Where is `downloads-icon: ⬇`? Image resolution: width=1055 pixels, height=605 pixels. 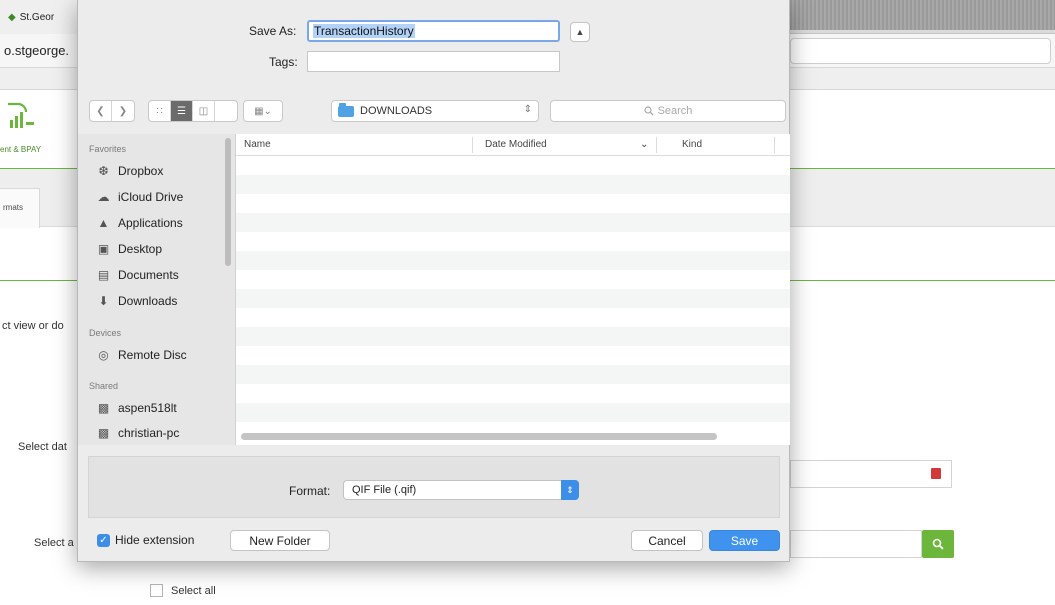
downloads-icon: ⬇ is located at coordinates (103, 301).